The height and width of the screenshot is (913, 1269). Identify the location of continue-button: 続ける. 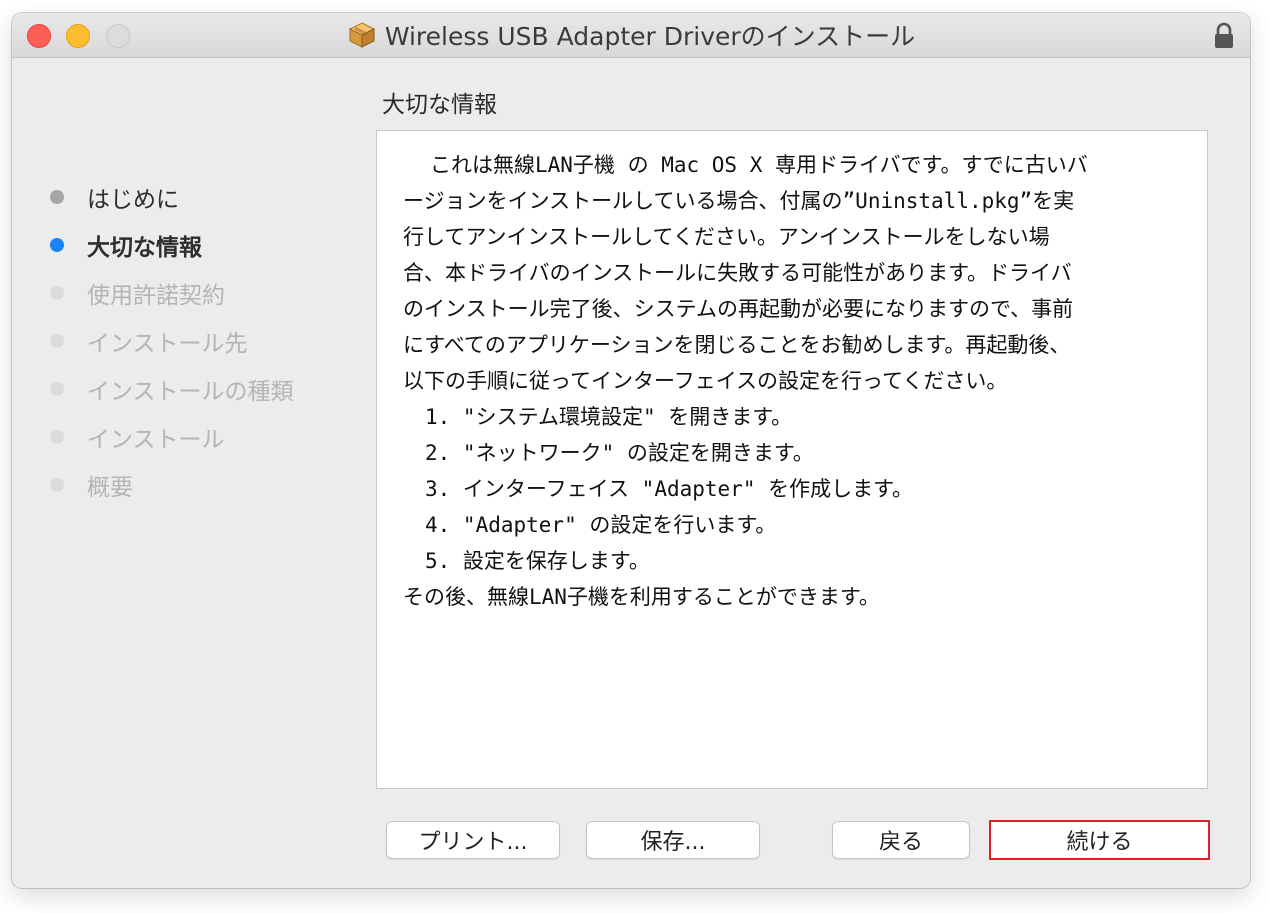
(1099, 840).